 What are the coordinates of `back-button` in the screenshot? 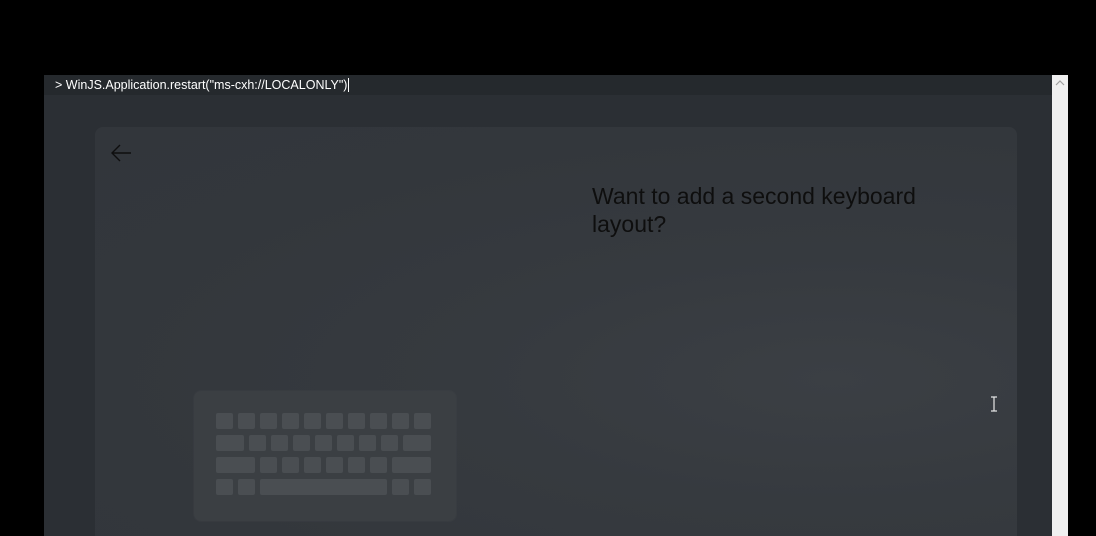 It's located at (121, 153).